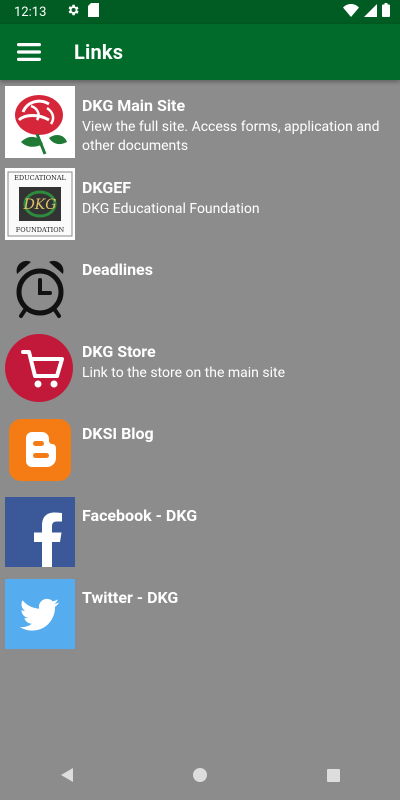  I want to click on home-button, so click(200, 775).